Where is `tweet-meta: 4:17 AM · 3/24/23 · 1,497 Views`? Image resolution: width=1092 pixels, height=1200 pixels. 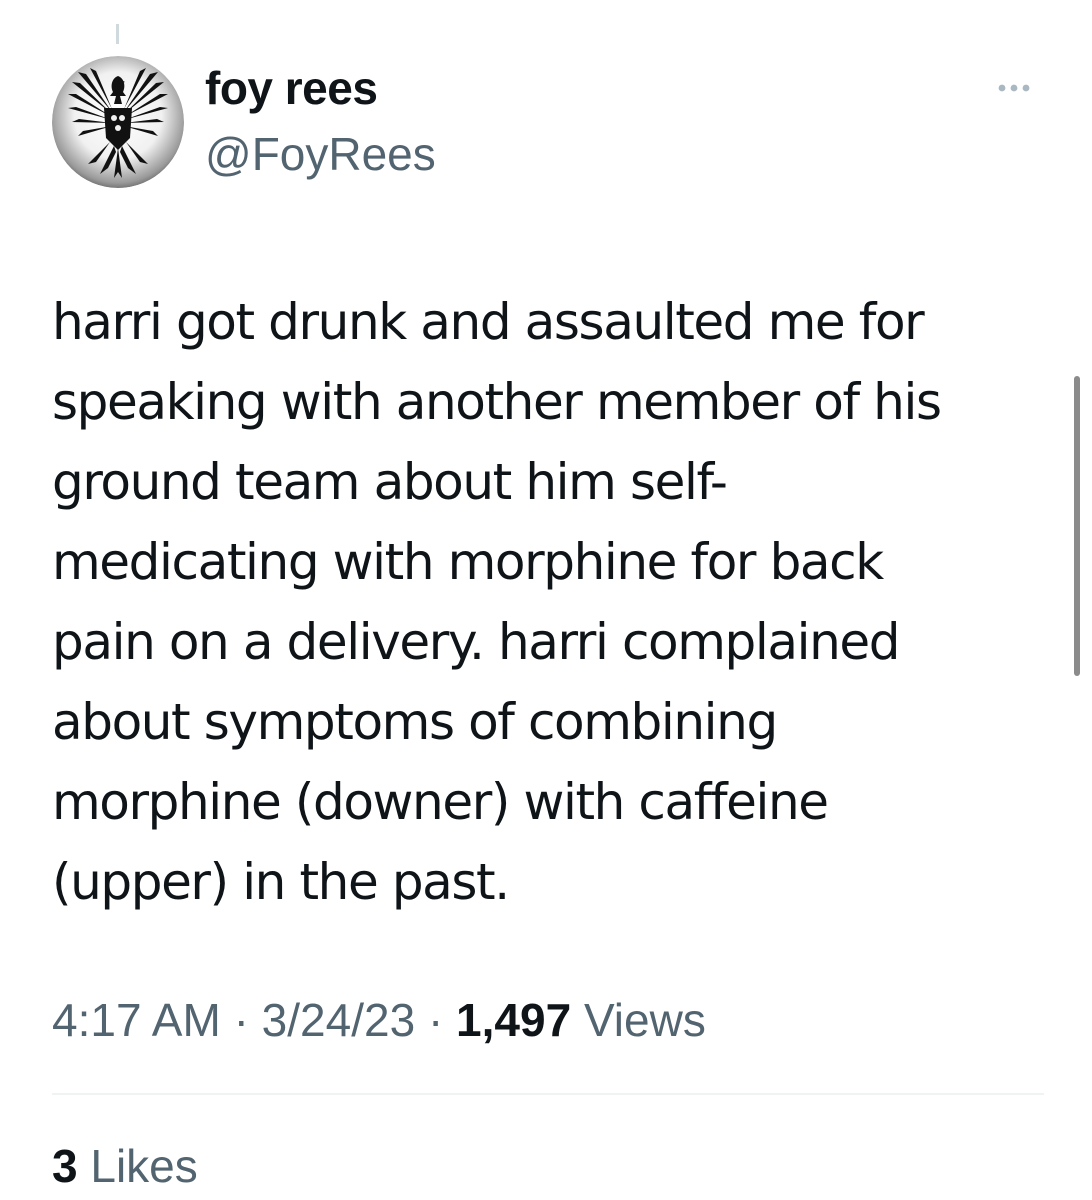 tweet-meta: 4:17 AM · 3/24/23 · 1,497 Views is located at coordinates (379, 1020).